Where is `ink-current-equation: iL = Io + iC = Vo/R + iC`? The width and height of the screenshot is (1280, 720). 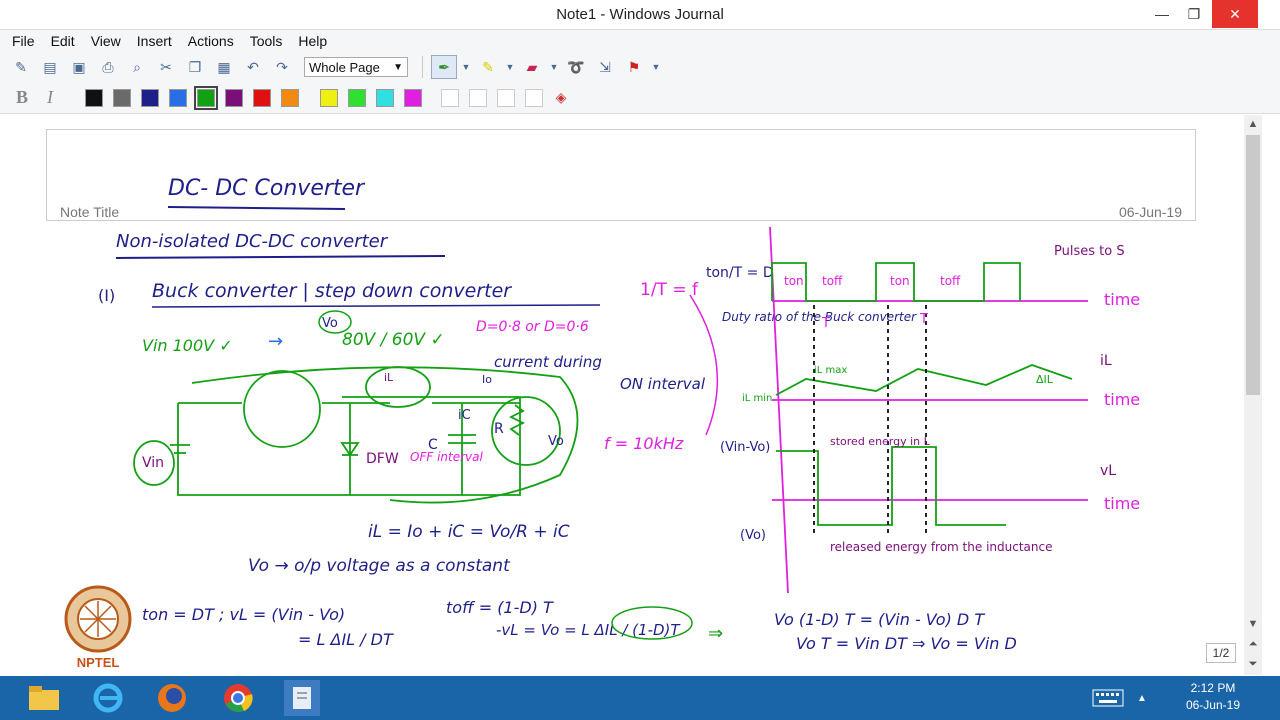 ink-current-equation: iL = Io + iC = Vo/R + iC is located at coordinates (469, 532).